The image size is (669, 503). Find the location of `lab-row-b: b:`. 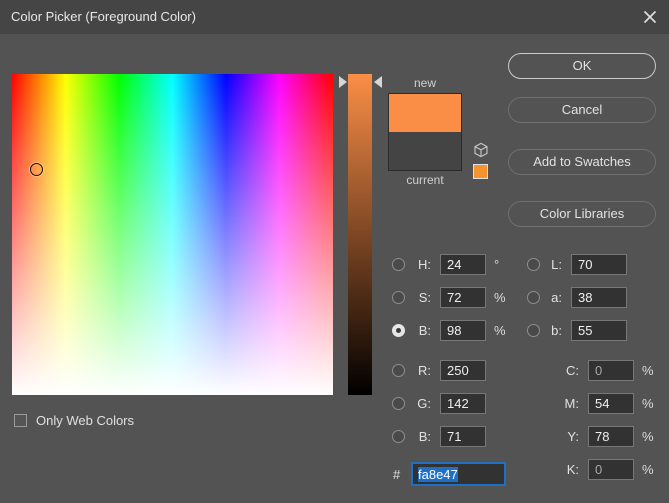

lab-row-b: b: is located at coordinates (577, 330).